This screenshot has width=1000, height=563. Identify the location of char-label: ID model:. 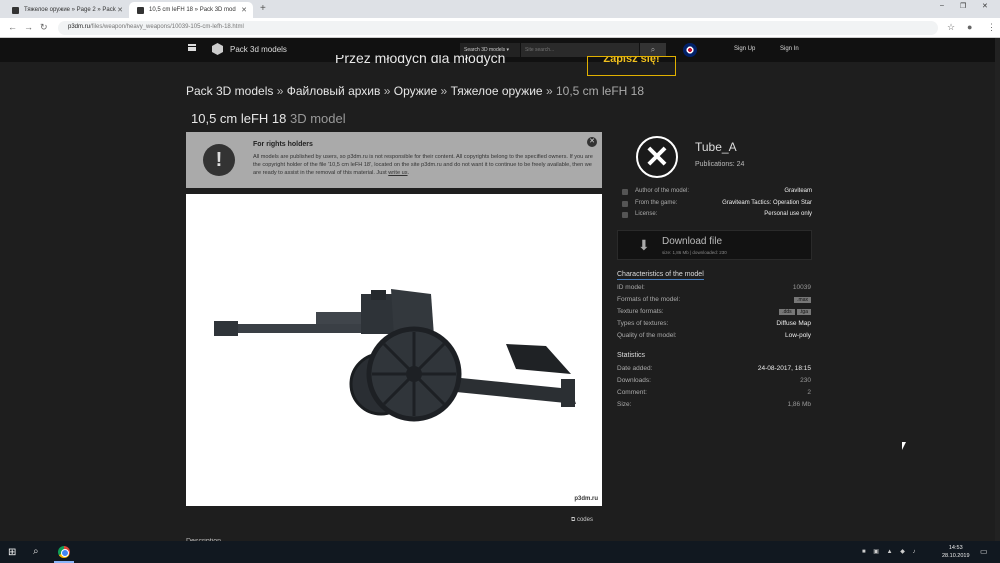
(631, 287).